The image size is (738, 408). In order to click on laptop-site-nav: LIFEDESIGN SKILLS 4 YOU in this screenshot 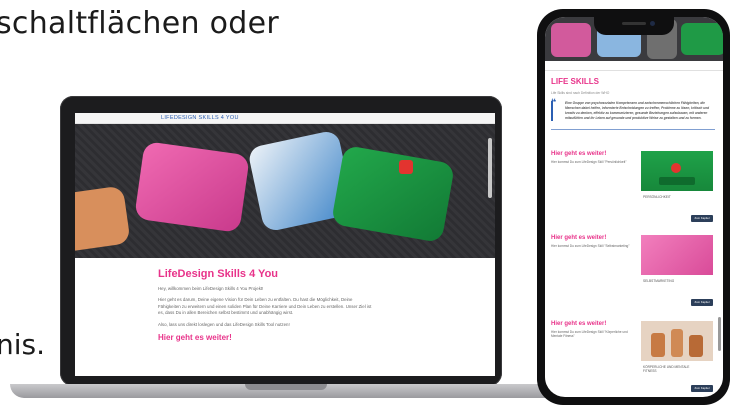, I will do `click(285, 118)`.